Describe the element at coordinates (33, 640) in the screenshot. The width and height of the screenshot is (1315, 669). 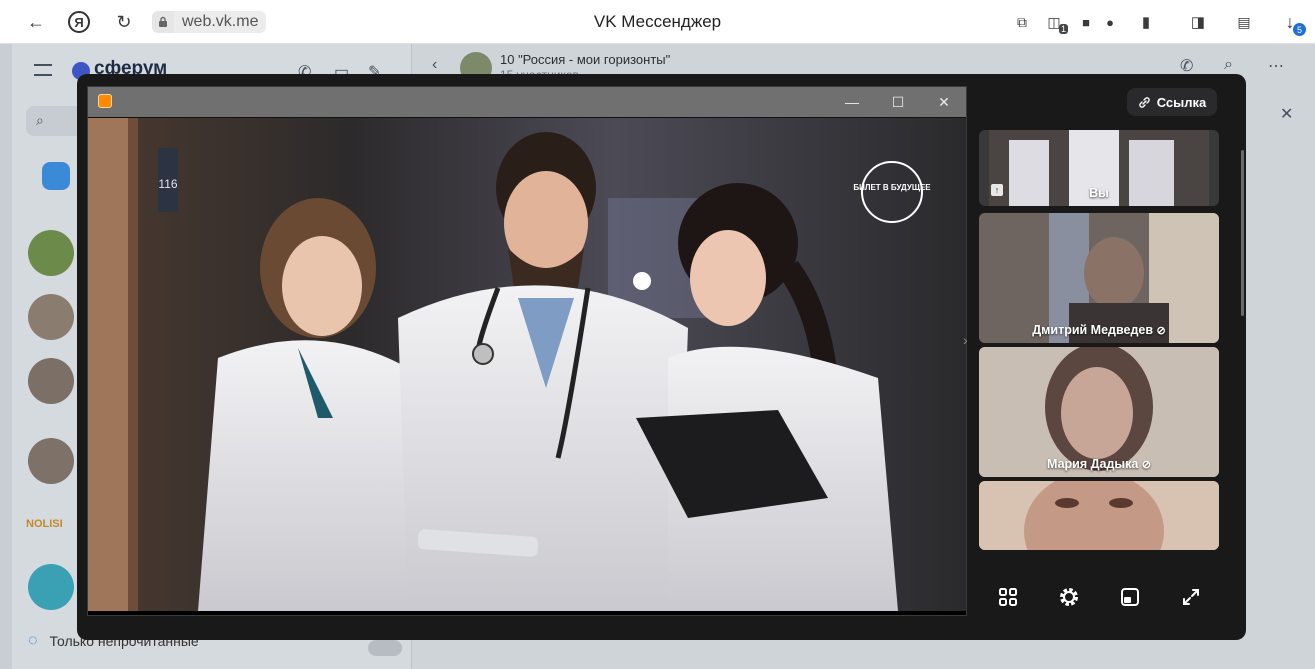
I see `chat-bubble-icon: ◌` at that location.